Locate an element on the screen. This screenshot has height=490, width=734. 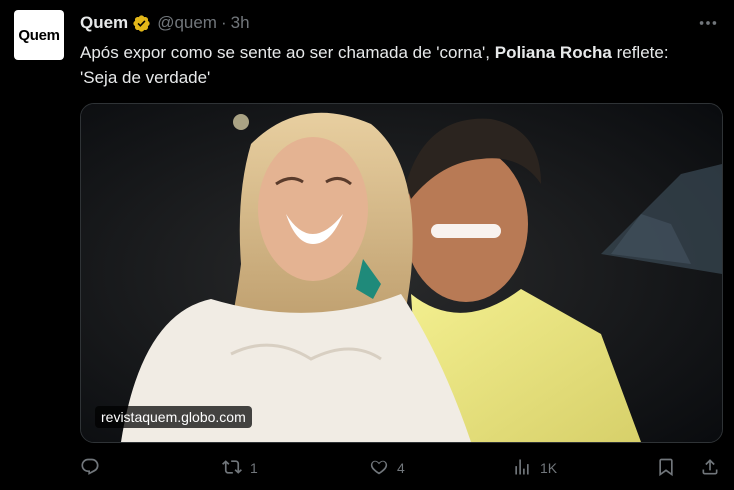
verified-badge-icon is located at coordinates (141, 23).